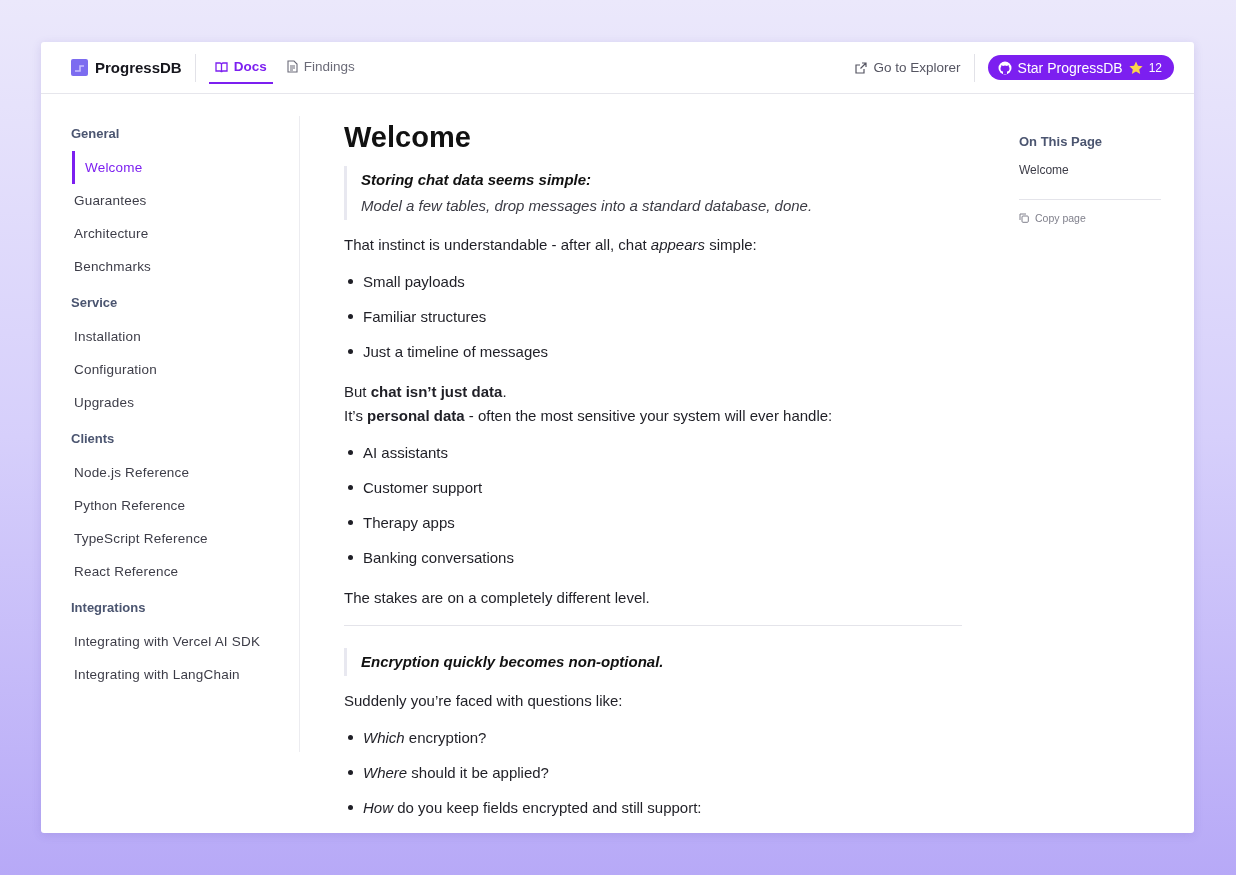 Image resolution: width=1236 pixels, height=875 pixels. What do you see at coordinates (532, 807) in the screenshot?
I see `list-item: How do you keep fields encrypted and still support:` at bounding box center [532, 807].